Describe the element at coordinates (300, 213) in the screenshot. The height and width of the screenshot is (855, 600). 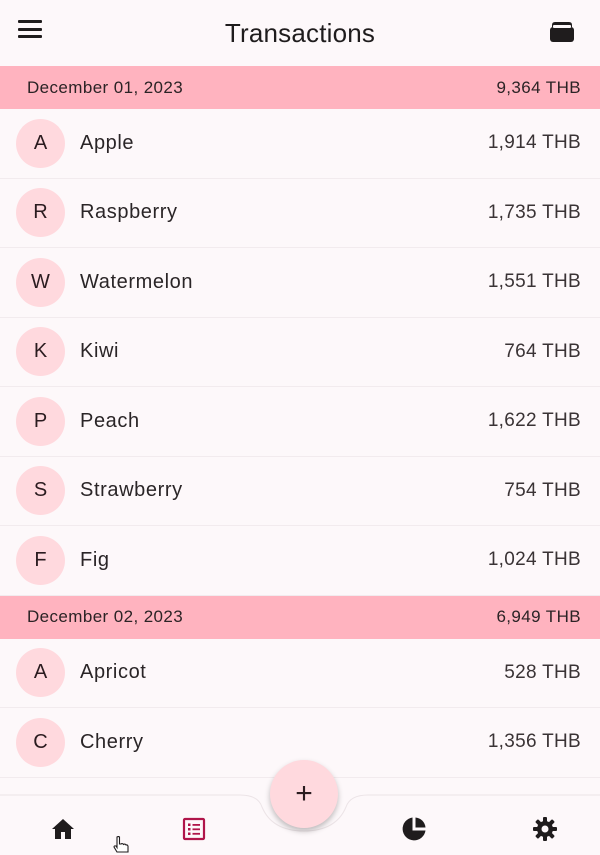
I see `transaction-row: R Raspberry 1,735 THB` at that location.